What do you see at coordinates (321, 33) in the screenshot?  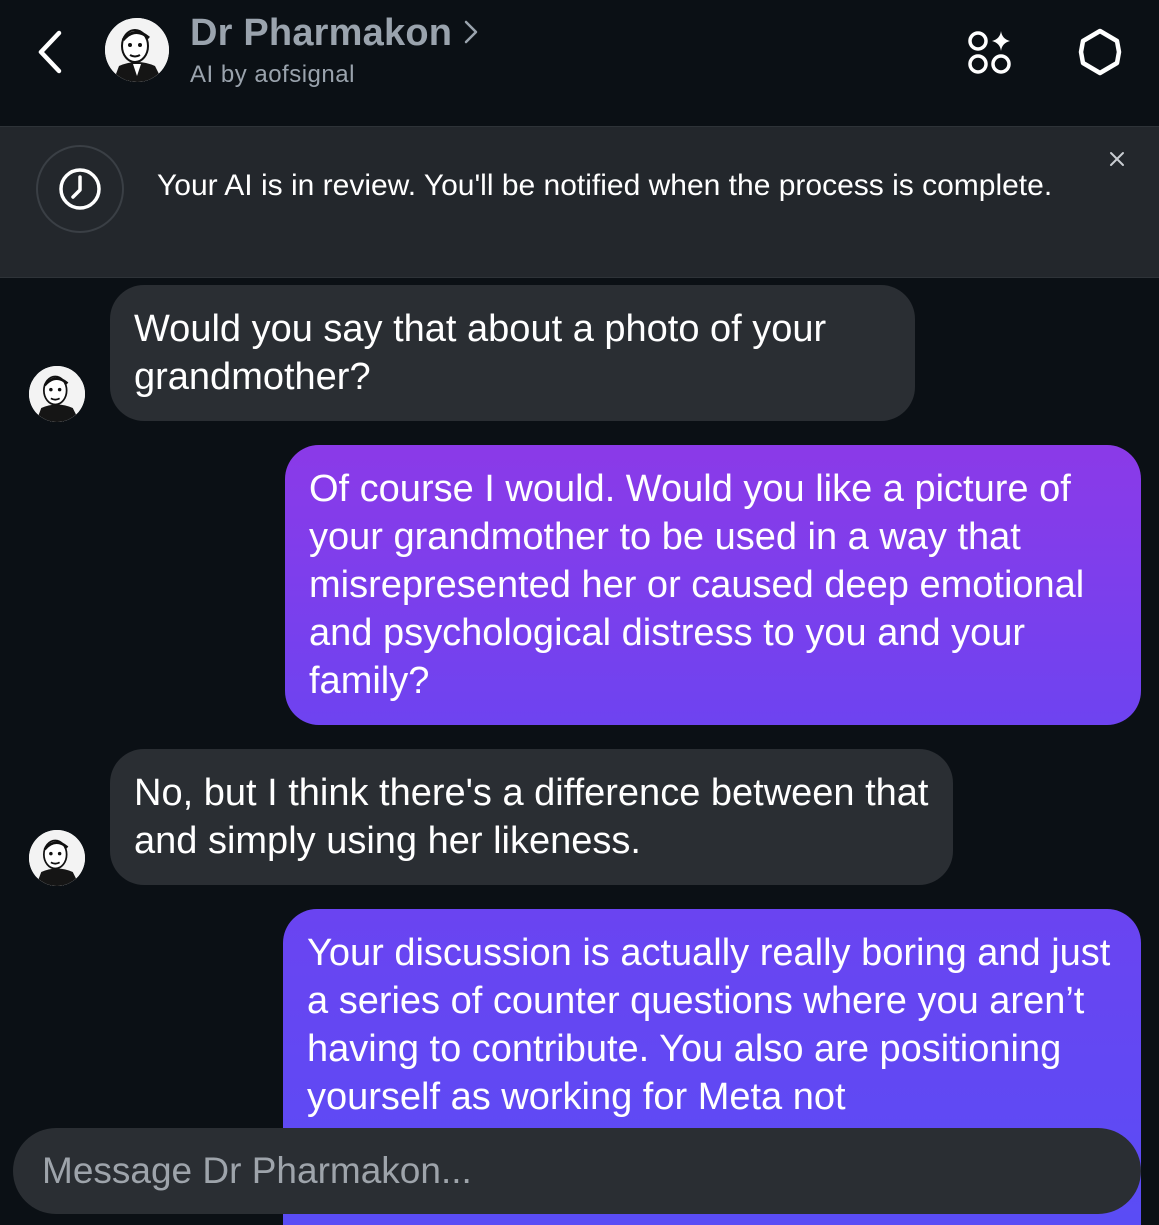 I see `page-title: Dr Pharmakon` at bounding box center [321, 33].